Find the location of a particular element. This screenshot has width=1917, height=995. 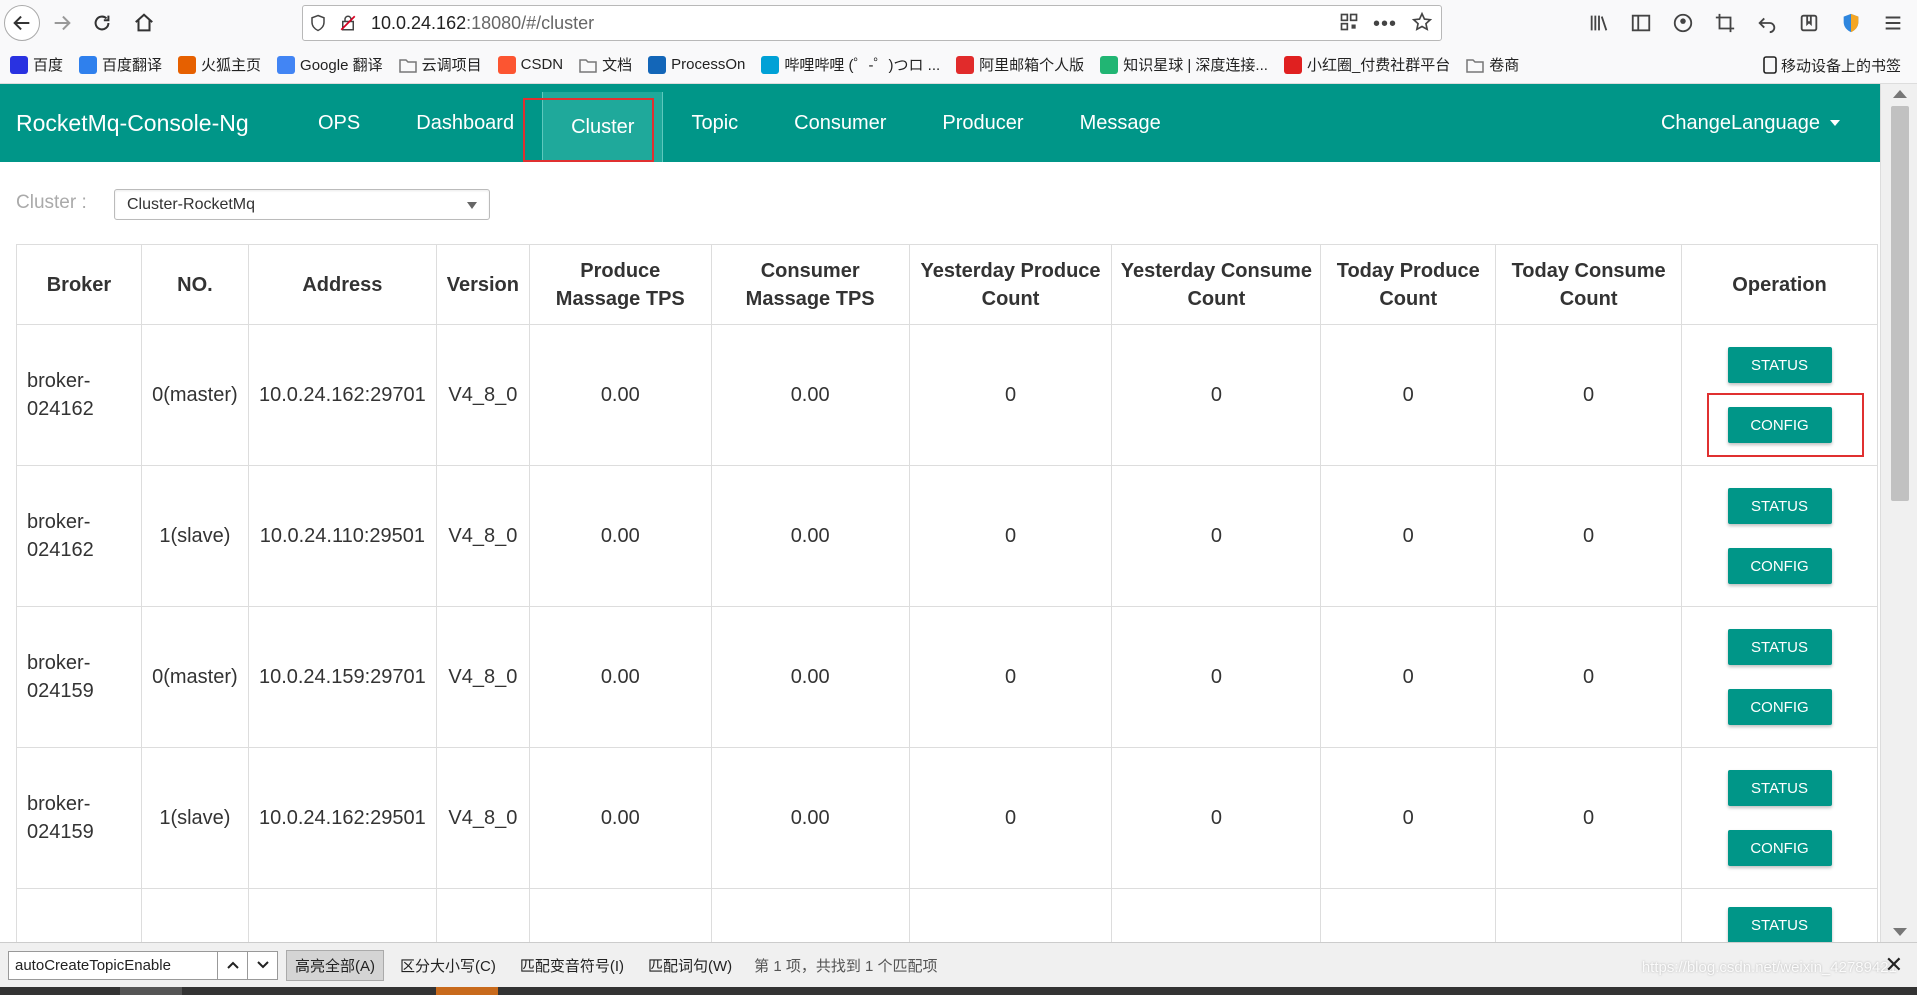

scroll-down-arrow-icon is located at coordinates (1900, 932).